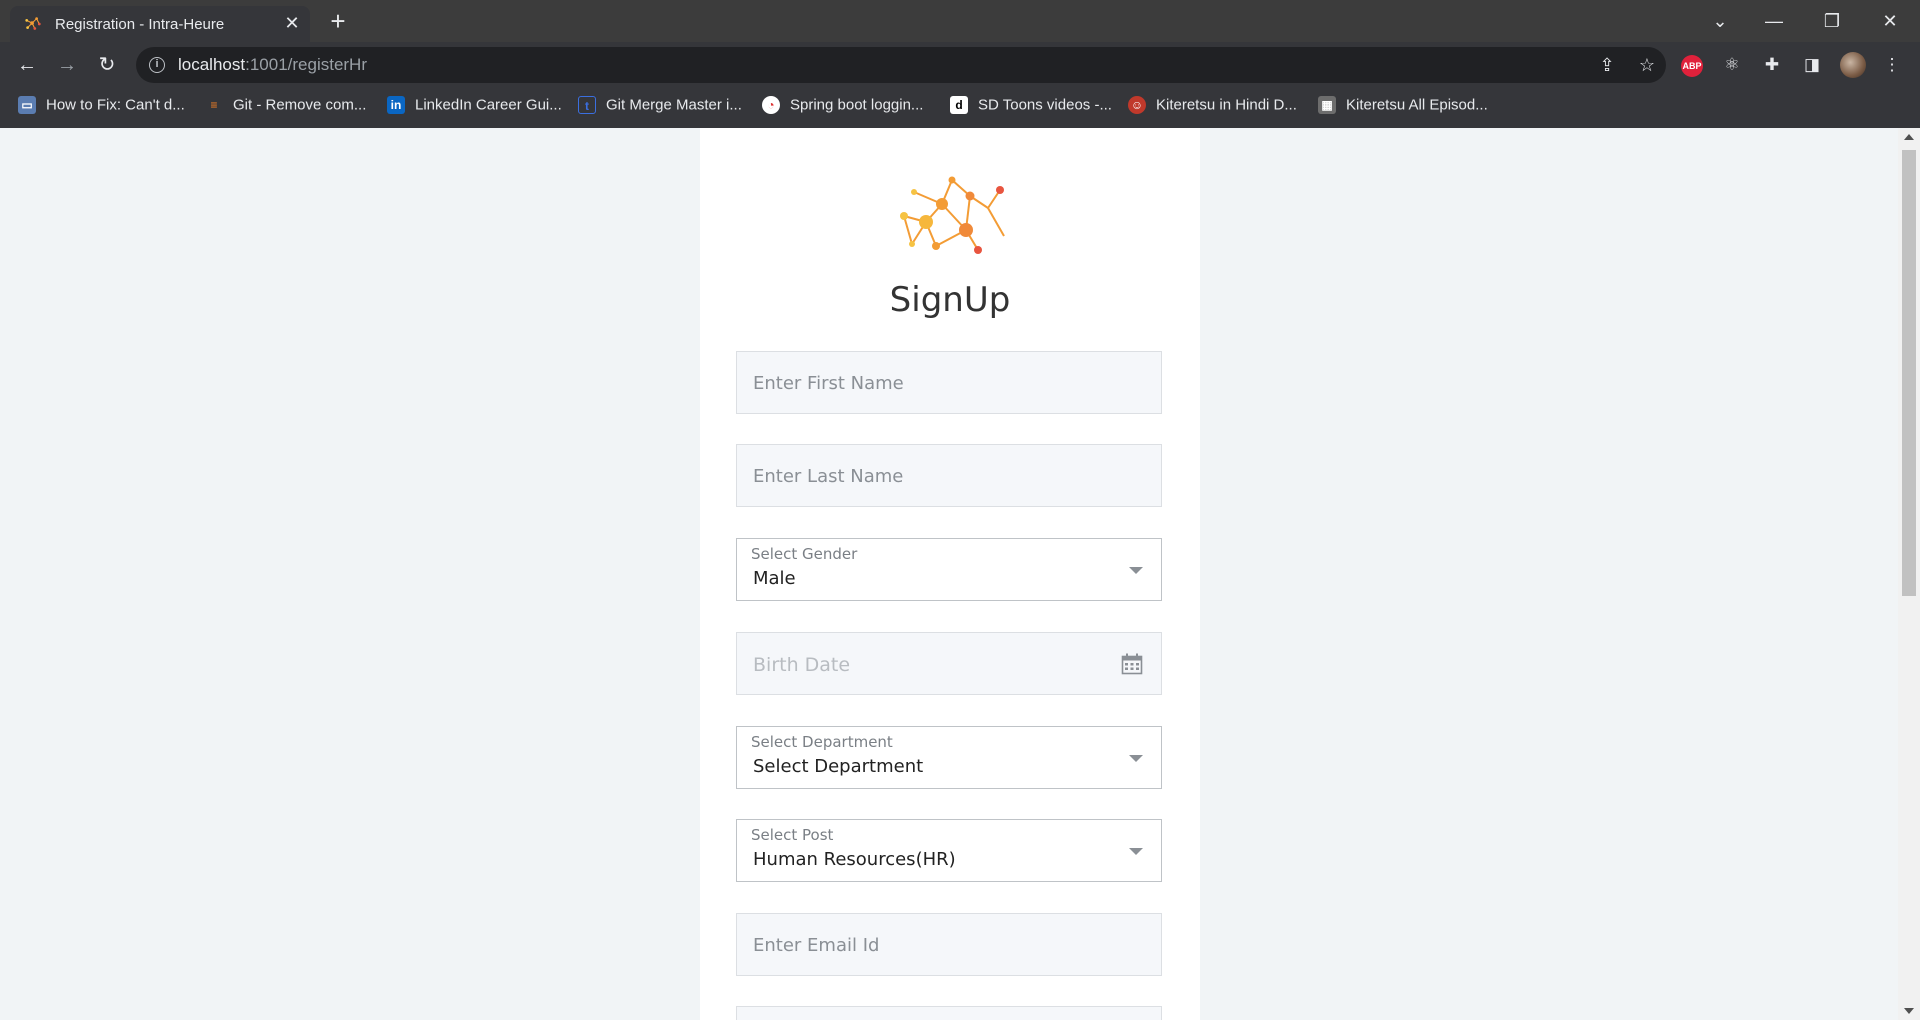 This screenshot has height=1020, width=1920. What do you see at coordinates (901, 65) in the screenshot?
I see `address-bar: i localhost:1001/registerHr ⇪ ☆` at bounding box center [901, 65].